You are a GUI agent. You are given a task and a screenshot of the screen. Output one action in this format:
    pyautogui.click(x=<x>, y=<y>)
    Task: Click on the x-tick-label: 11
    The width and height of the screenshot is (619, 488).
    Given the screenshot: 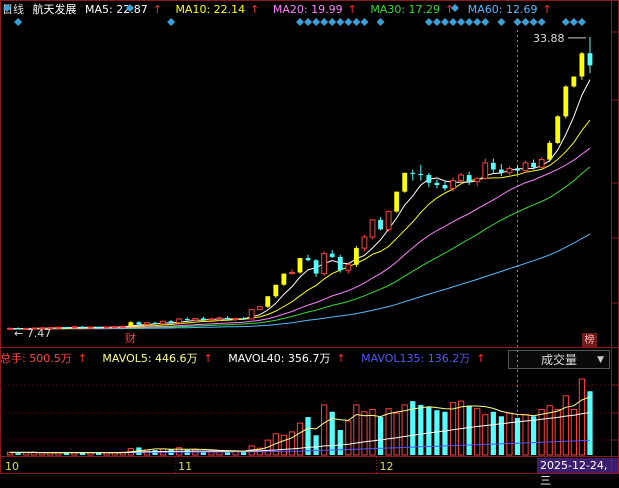 What is the action you would take?
    pyautogui.click(x=185, y=466)
    